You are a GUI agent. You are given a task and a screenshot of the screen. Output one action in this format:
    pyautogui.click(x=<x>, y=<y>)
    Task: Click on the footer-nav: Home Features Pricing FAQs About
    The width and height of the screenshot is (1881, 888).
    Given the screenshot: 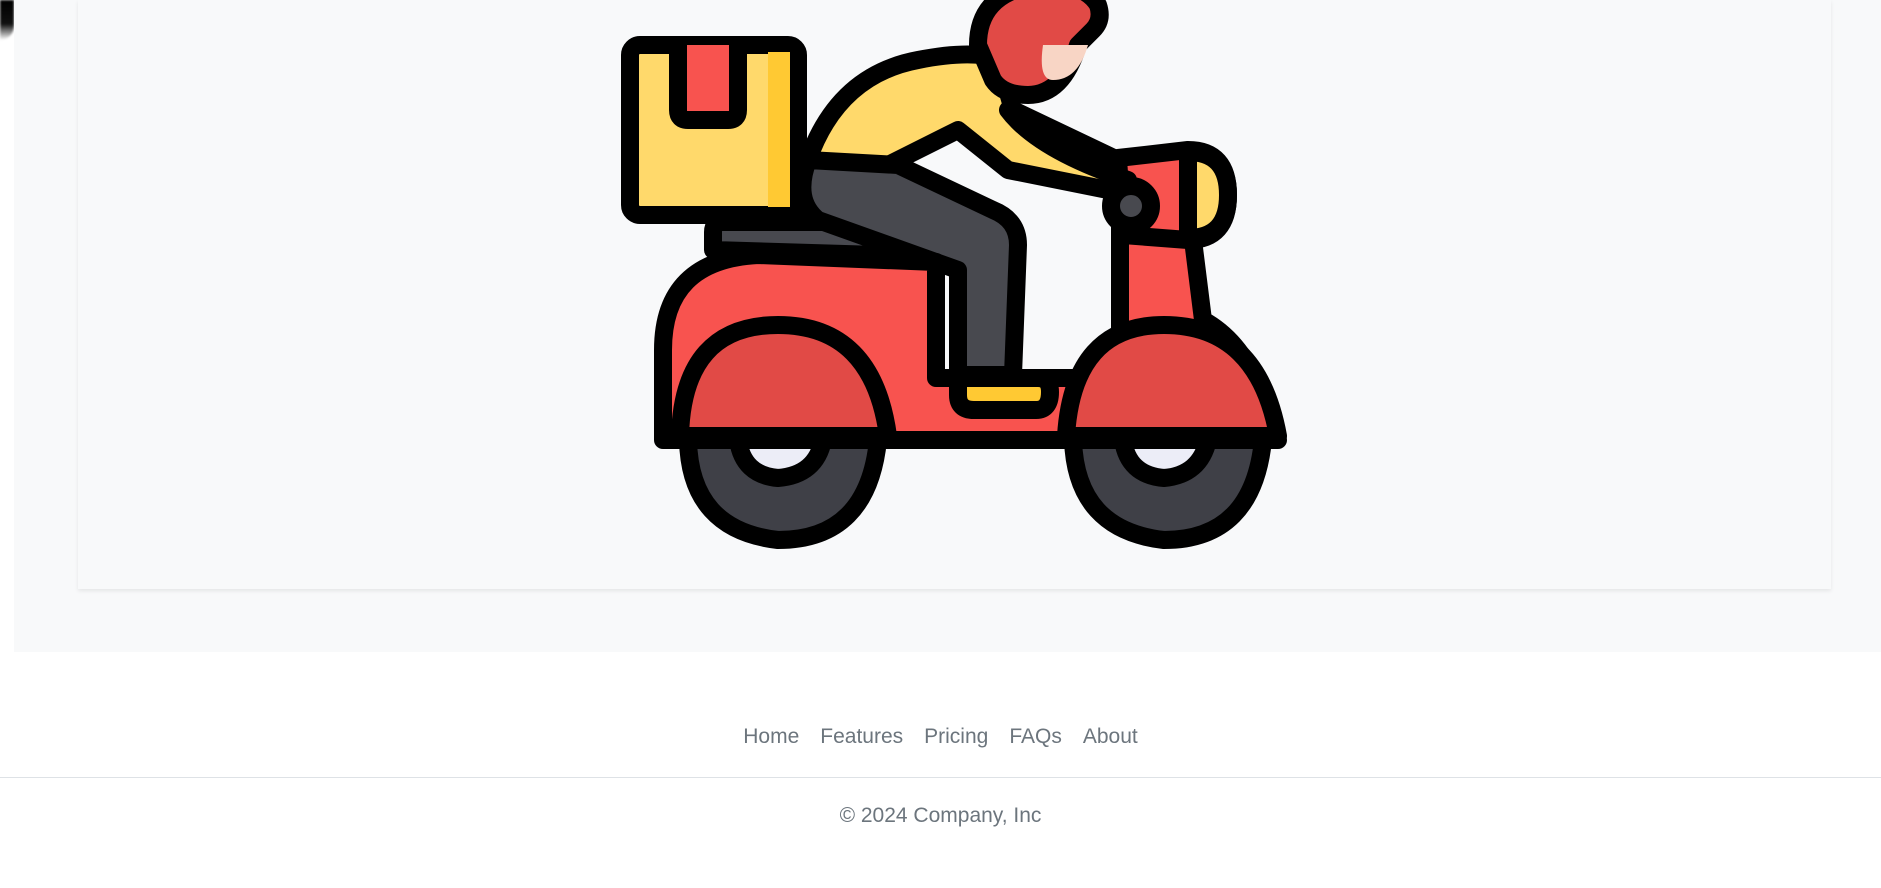 What is the action you would take?
    pyautogui.click(x=940, y=737)
    